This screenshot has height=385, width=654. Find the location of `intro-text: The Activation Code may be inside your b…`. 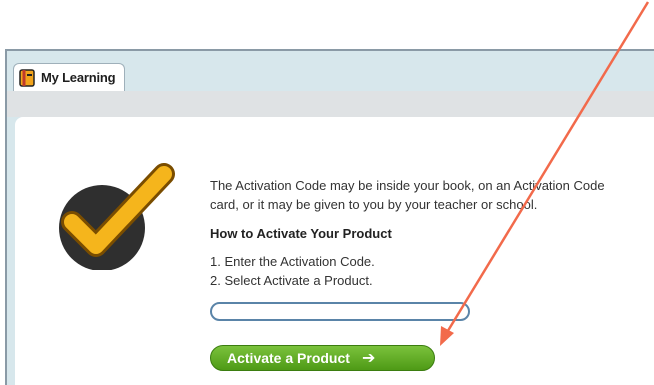

intro-text: The Activation Code may be inside your b… is located at coordinates (407, 195).